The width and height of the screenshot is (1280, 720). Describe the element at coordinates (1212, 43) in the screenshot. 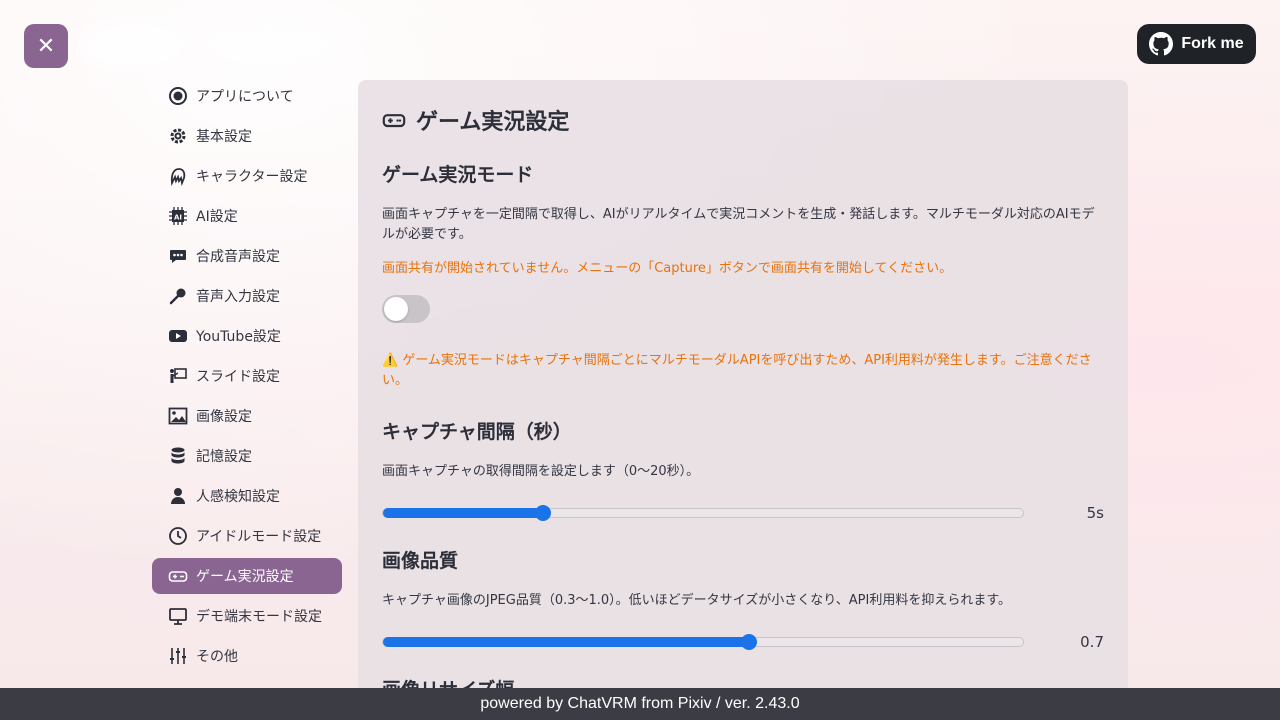

I see `fork-me-label: Fork me` at that location.